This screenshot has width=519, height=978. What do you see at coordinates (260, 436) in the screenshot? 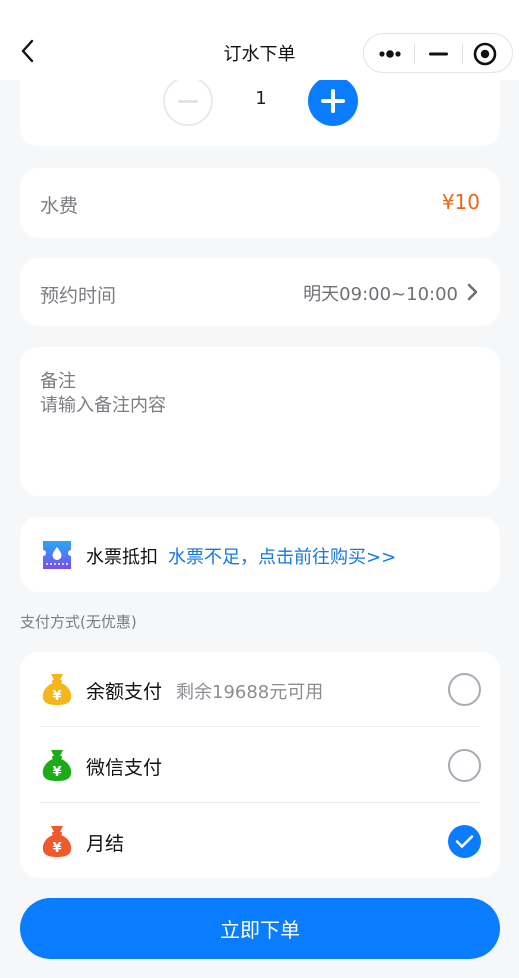
I see `note-input` at bounding box center [260, 436].